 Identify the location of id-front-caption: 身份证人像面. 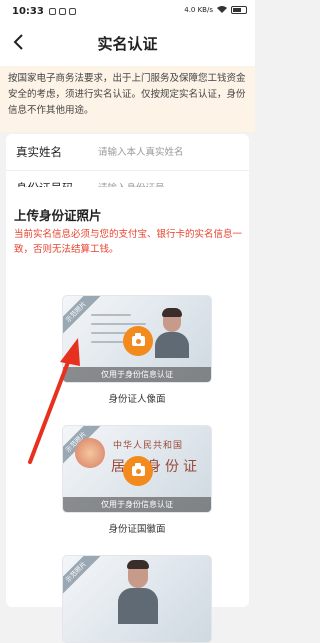
(137, 399).